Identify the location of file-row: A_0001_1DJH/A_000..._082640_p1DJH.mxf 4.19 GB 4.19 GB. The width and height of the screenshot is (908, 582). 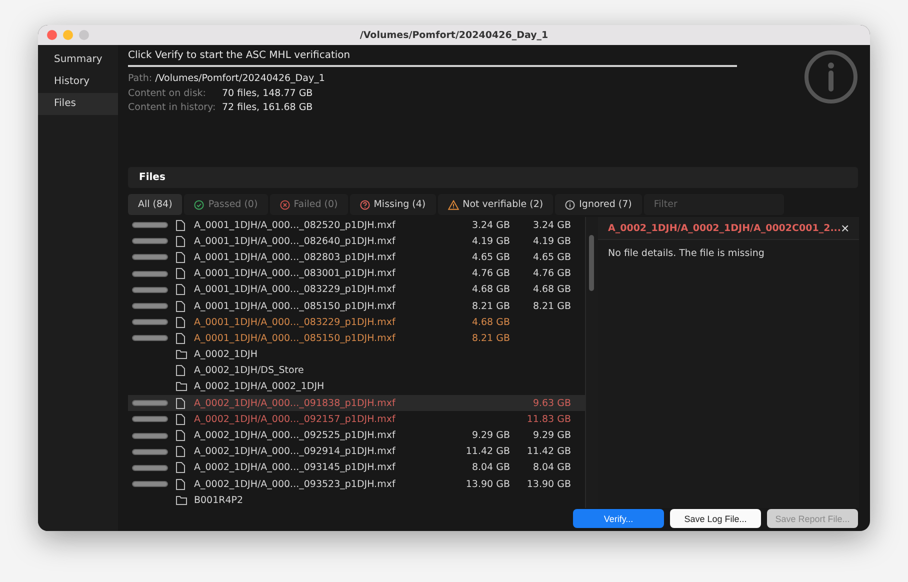
(356, 241).